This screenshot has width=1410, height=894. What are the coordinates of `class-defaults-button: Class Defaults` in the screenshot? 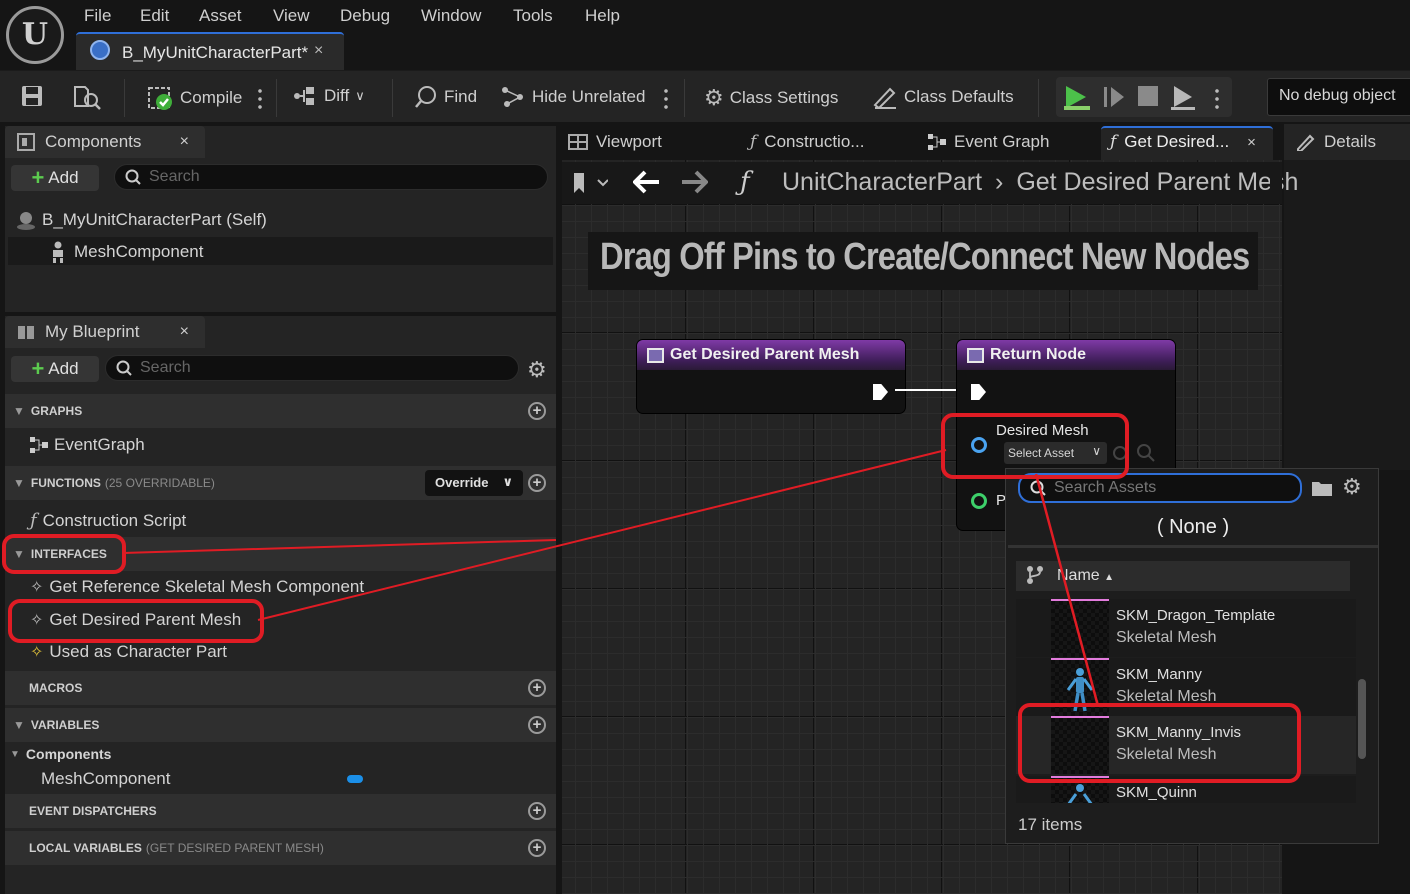 It's located at (943, 97).